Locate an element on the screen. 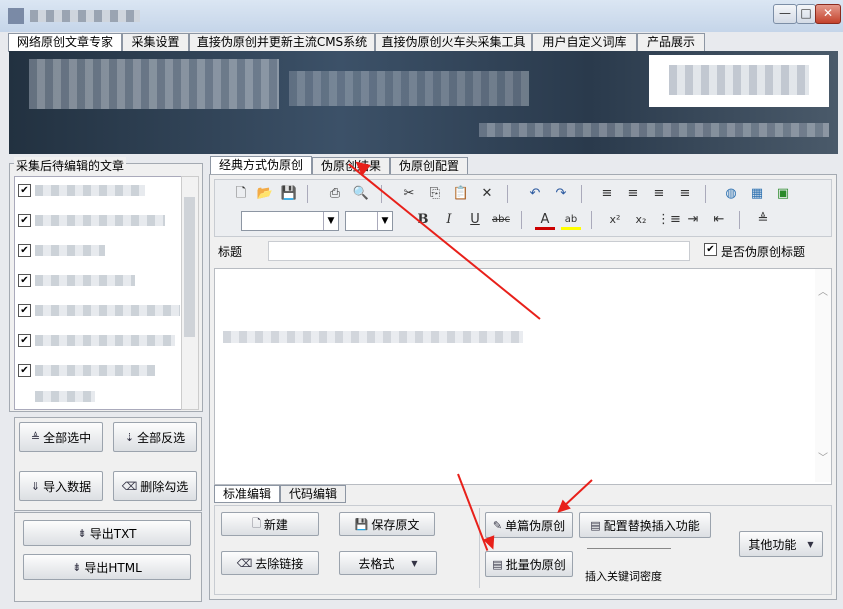 Image resolution: width=843 pixels, height=609 pixels. image-icon: ▣ is located at coordinates (783, 194).